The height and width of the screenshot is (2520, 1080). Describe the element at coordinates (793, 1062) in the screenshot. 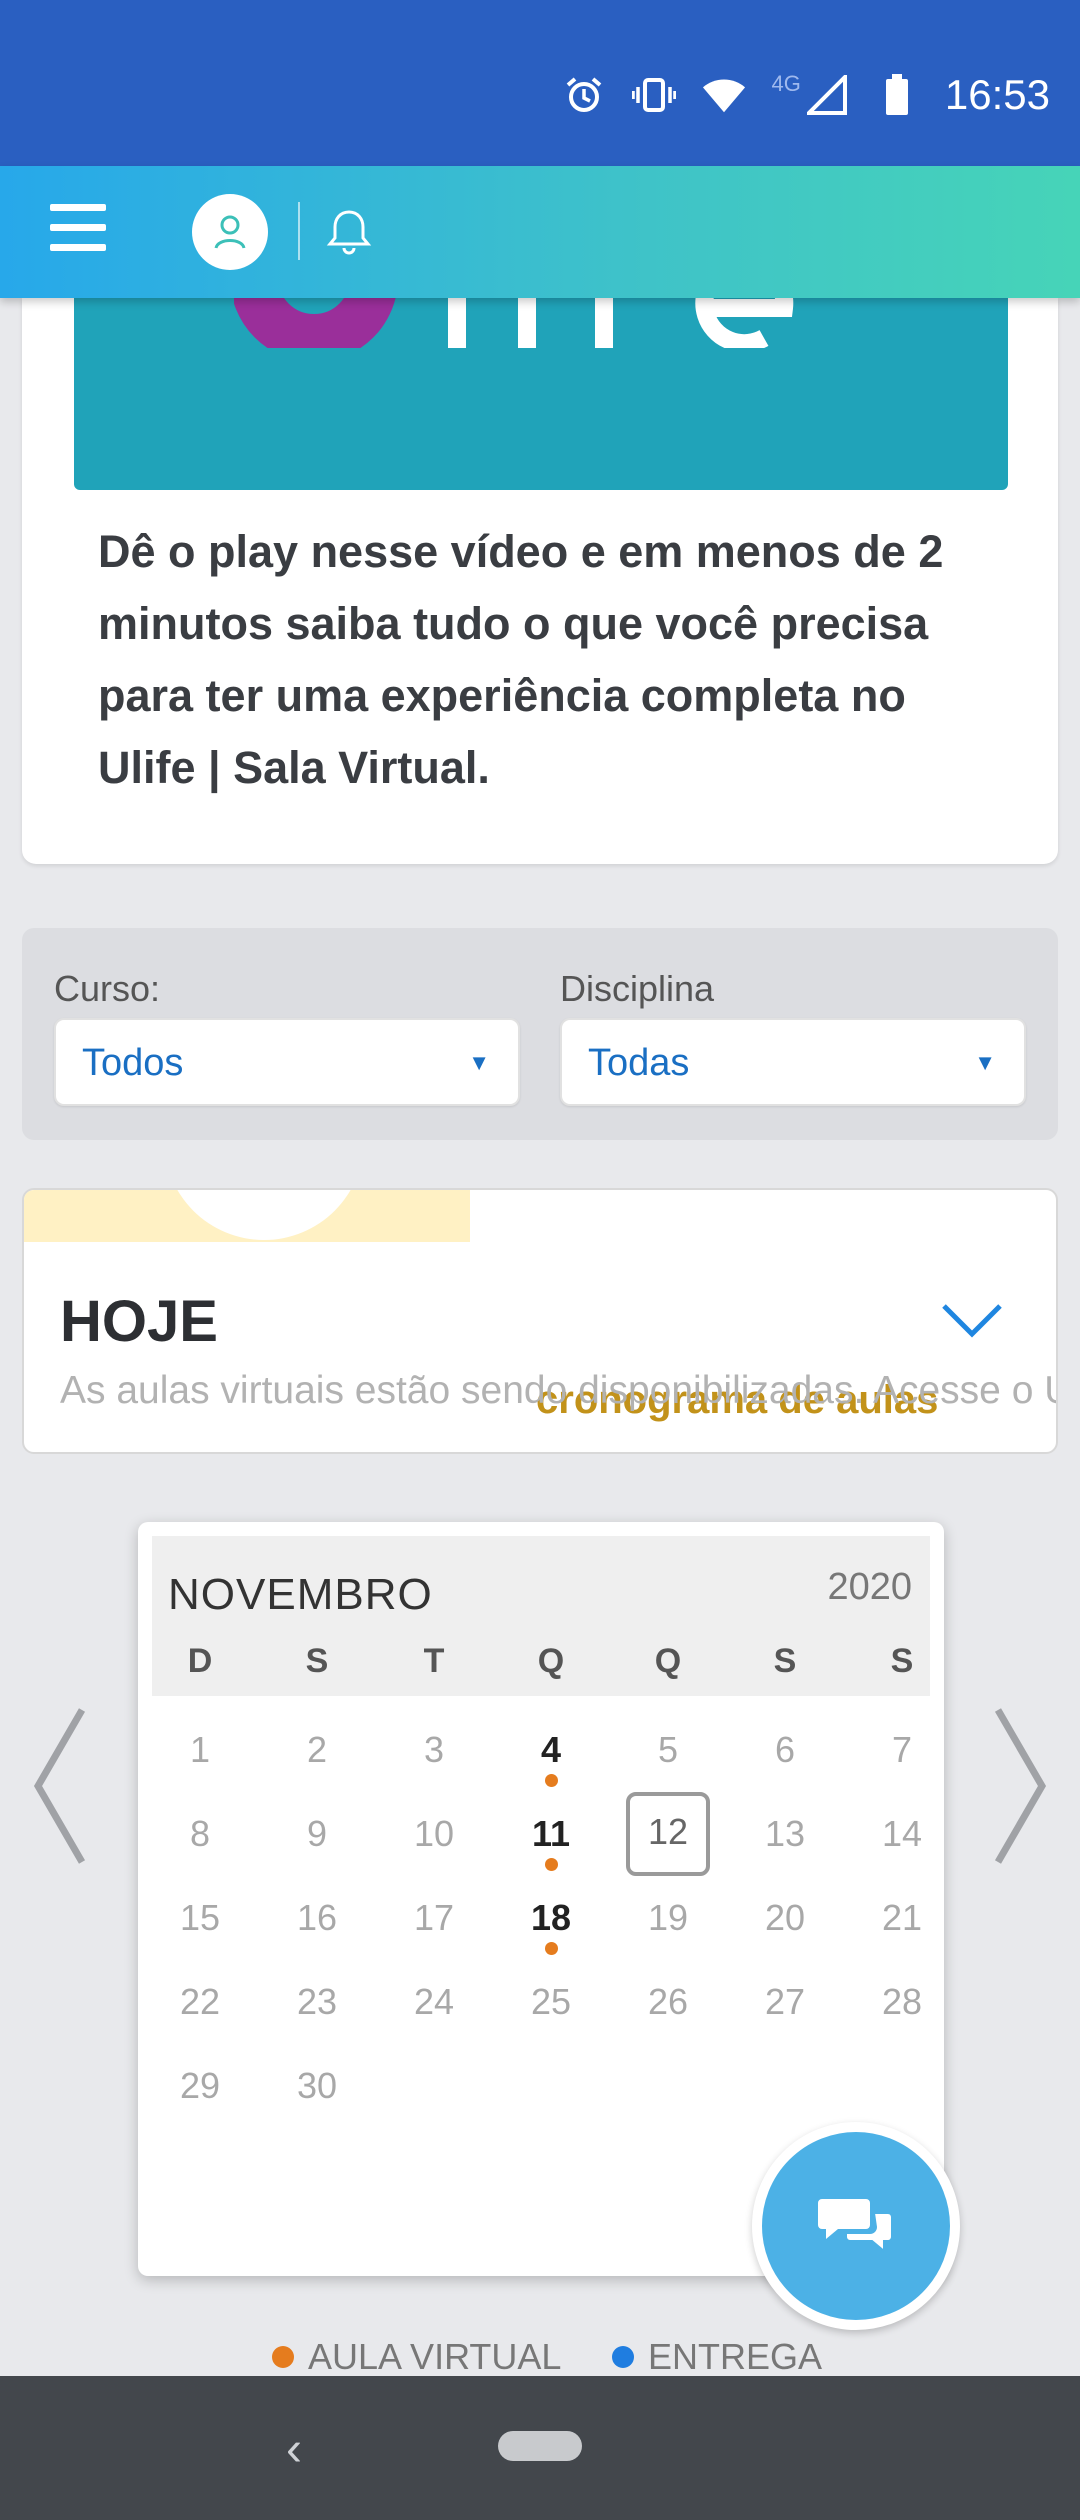

I see `discipline-select: Todas ▼` at that location.